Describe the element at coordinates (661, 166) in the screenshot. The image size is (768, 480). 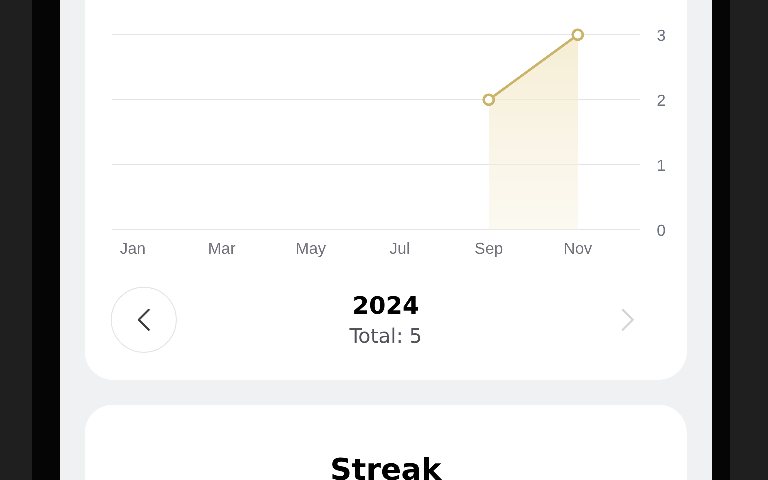
I see `axis-label: 1` at that location.